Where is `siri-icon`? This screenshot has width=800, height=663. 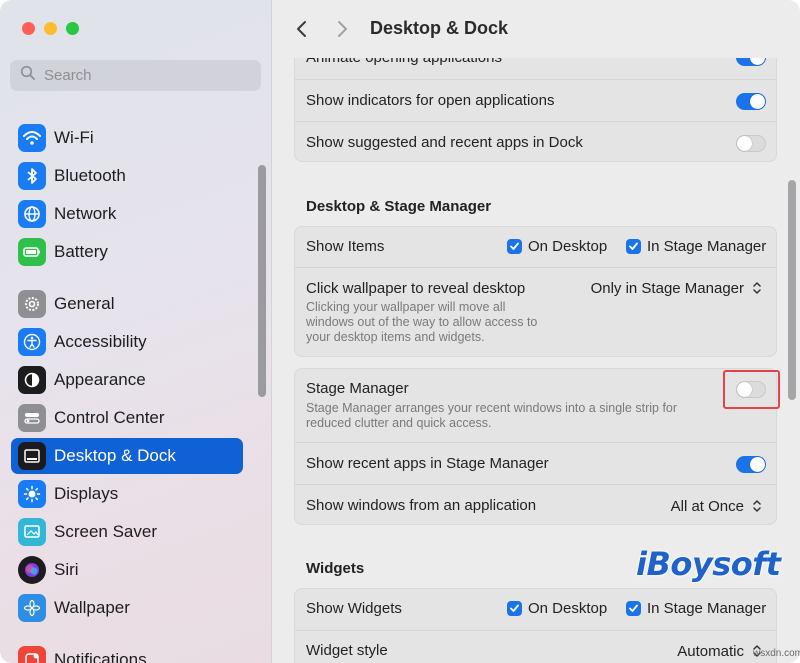 siri-icon is located at coordinates (32, 570).